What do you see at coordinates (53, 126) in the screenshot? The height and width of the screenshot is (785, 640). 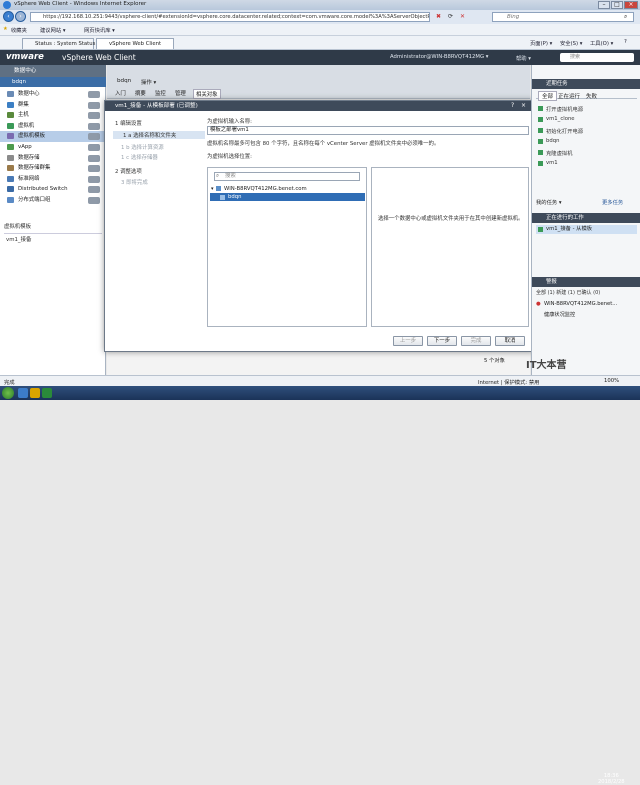 I see `sidebar-item: 虚拟机` at bounding box center [53, 126].